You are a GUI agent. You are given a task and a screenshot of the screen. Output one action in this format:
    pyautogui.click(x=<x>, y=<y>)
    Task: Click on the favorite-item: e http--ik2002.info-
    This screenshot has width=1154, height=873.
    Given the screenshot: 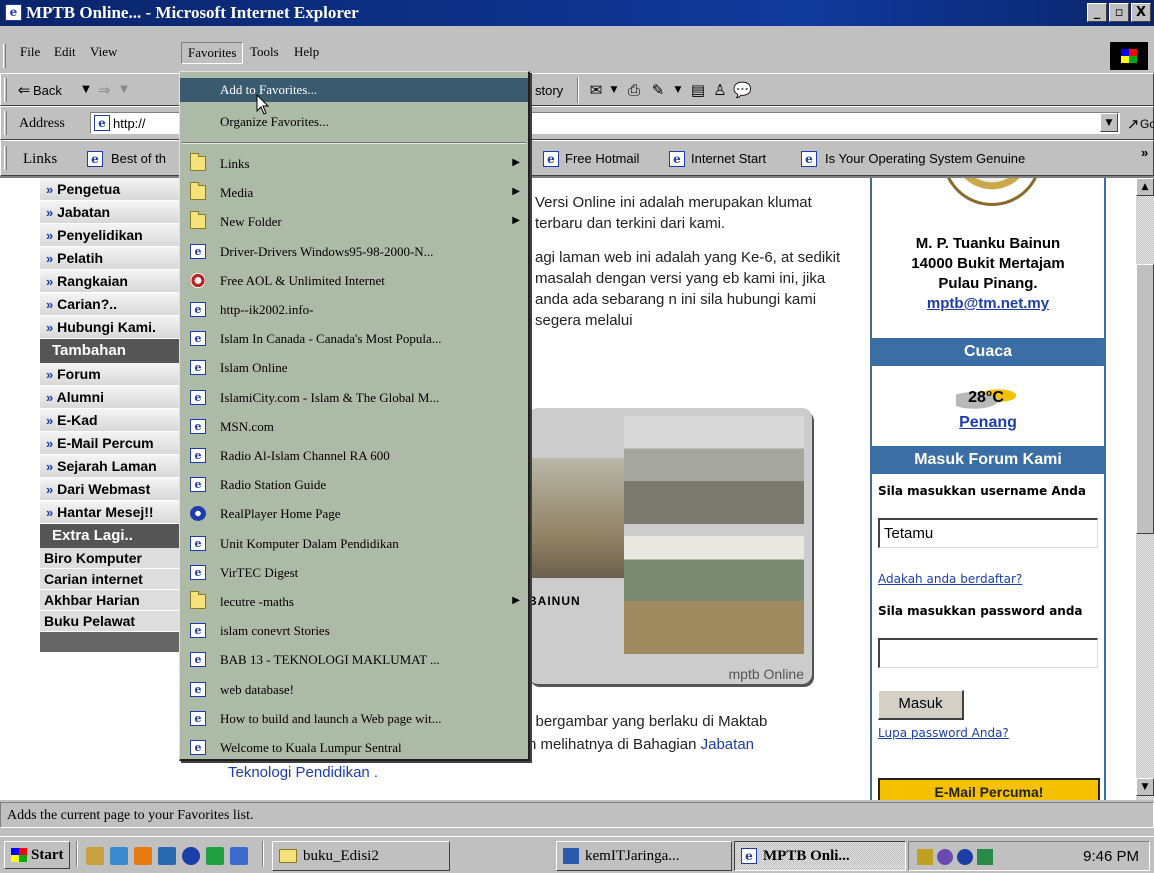 What is the action you would take?
    pyautogui.click(x=354, y=310)
    